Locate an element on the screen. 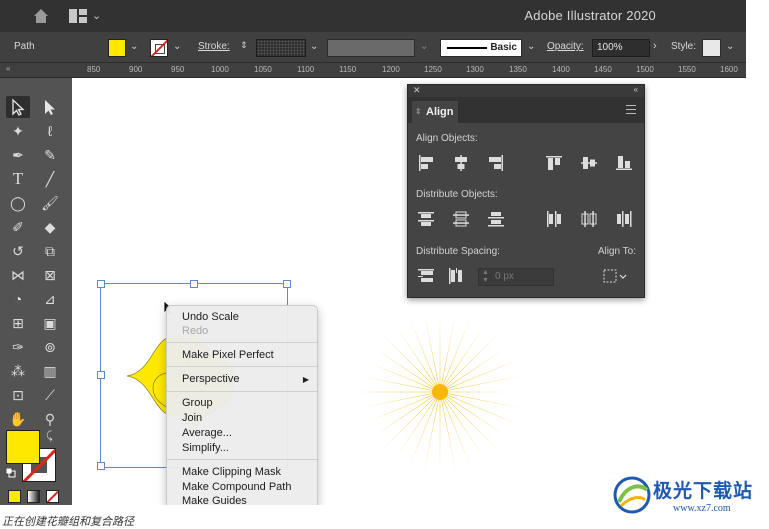 This screenshot has height=529, width=769. stroke-weight-field is located at coordinates (281, 48).